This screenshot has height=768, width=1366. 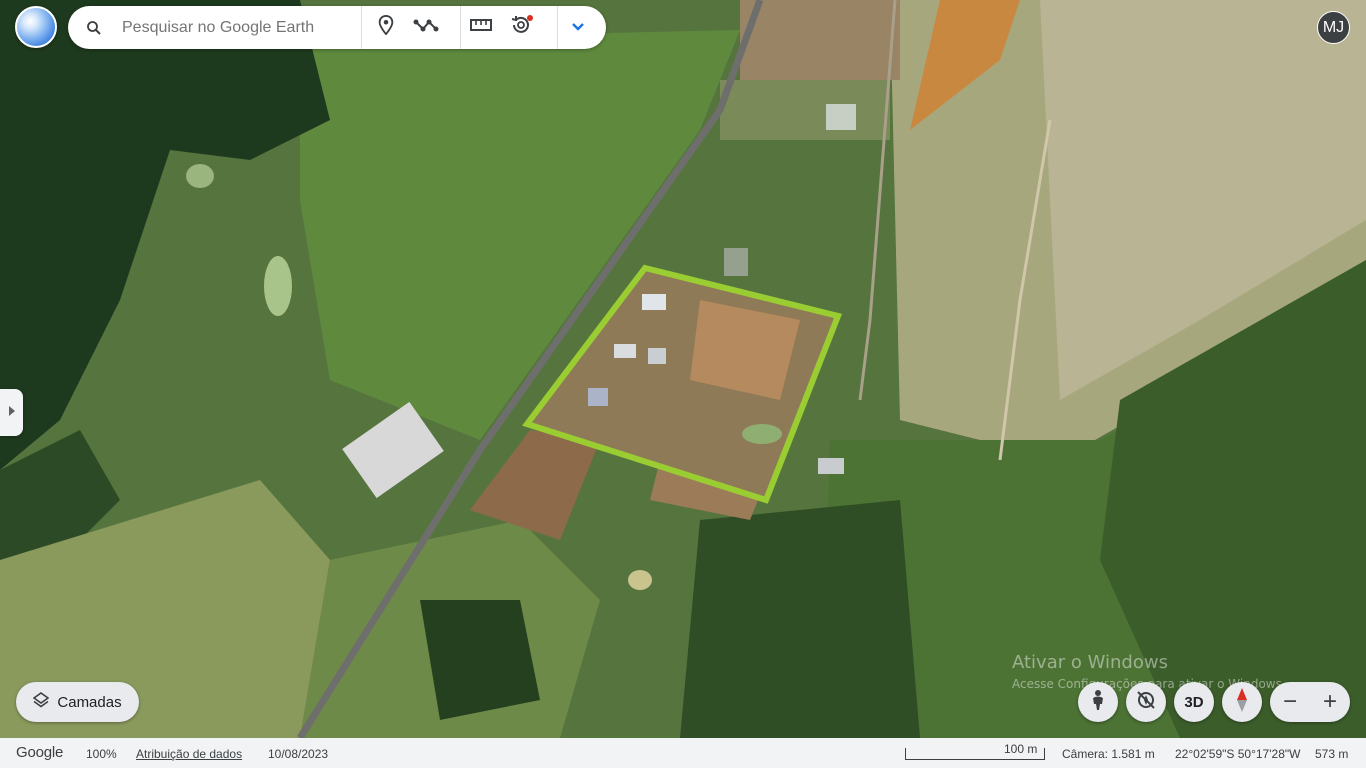 I want to click on camera-altitude: Câmera: 1.581 m, so click(x=1108, y=754).